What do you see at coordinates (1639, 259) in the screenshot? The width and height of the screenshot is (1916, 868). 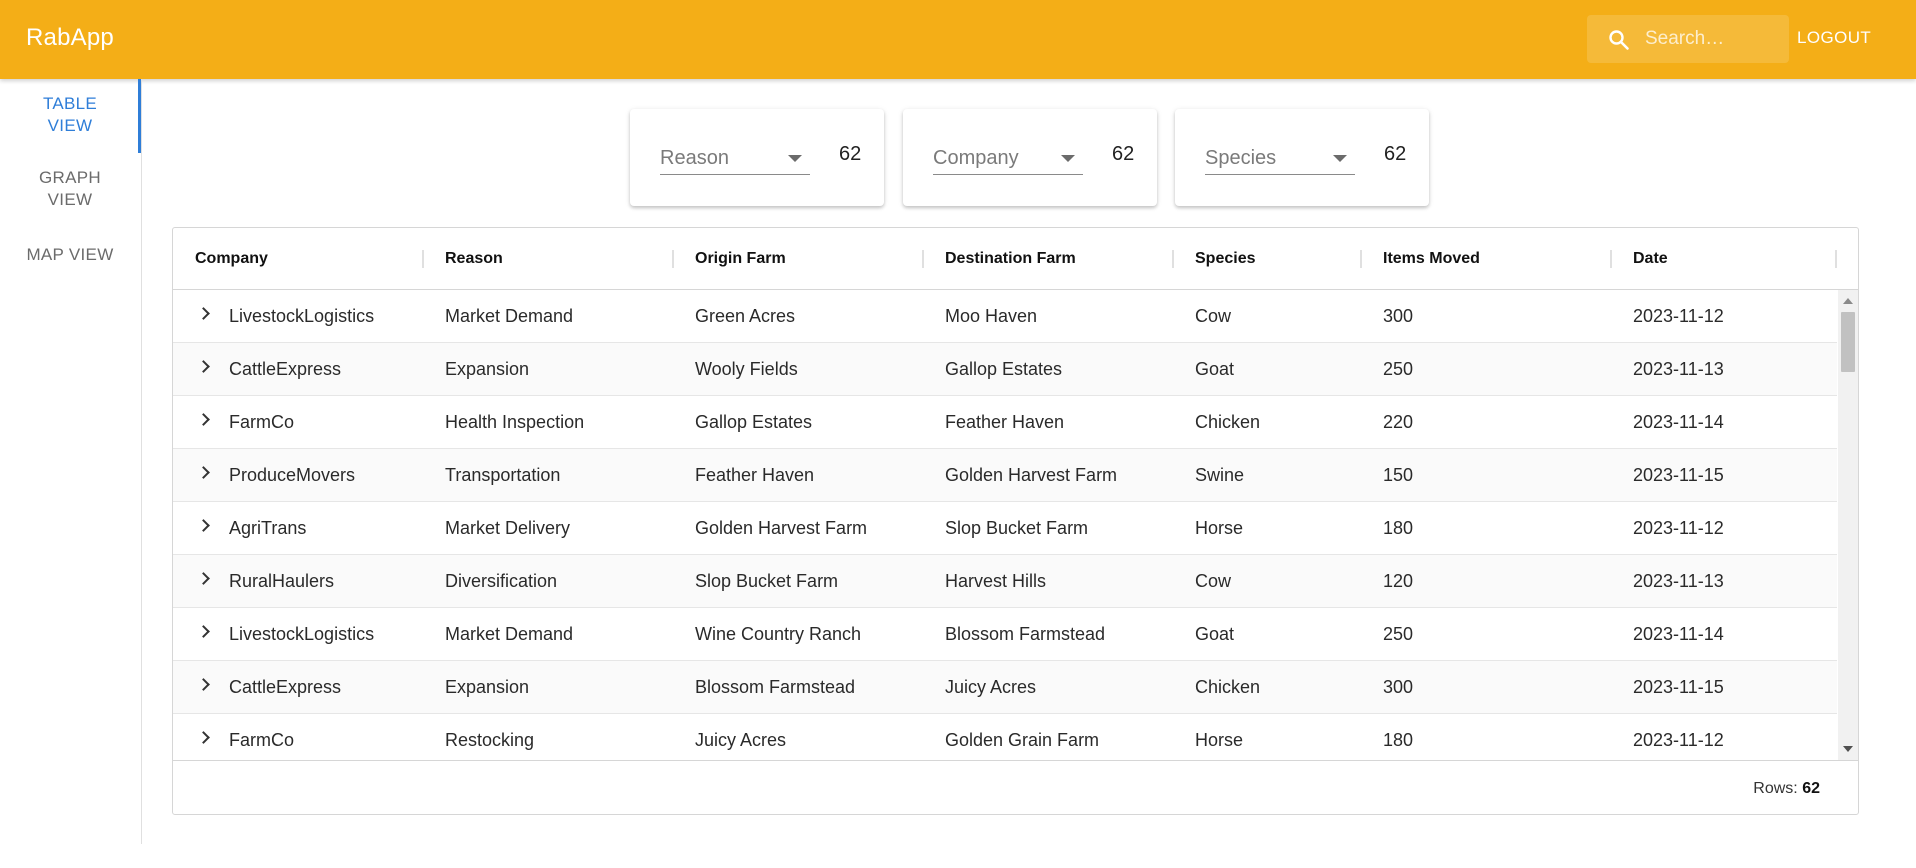 I see `column-header-date: Date` at bounding box center [1639, 259].